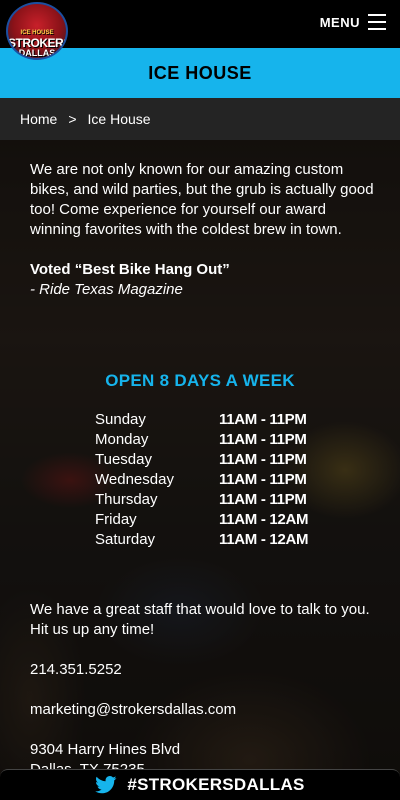  I want to click on hours-day: Monday, so click(122, 439).